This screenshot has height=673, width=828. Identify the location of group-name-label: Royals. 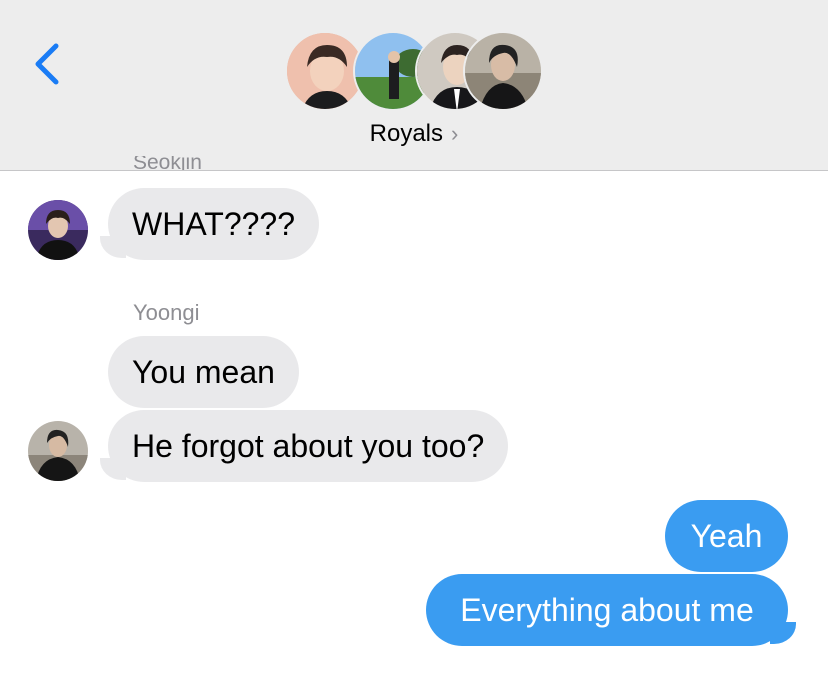
(406, 133).